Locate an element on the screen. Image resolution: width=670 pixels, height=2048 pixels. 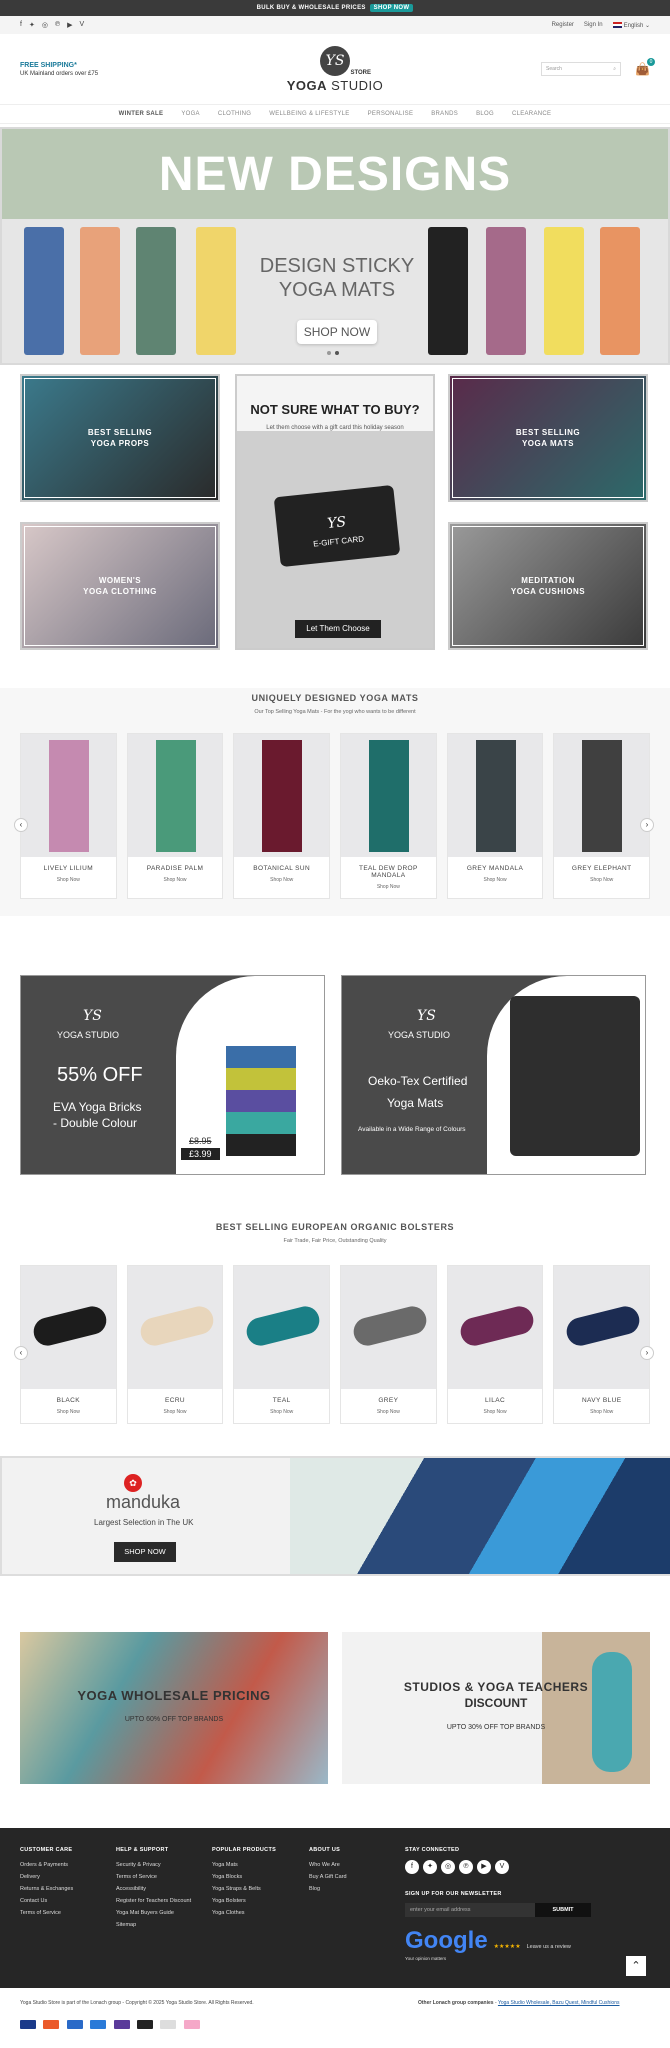
product-card: TEAL DEW DROP MANDALA Shop Now is located at coordinates (388, 816).